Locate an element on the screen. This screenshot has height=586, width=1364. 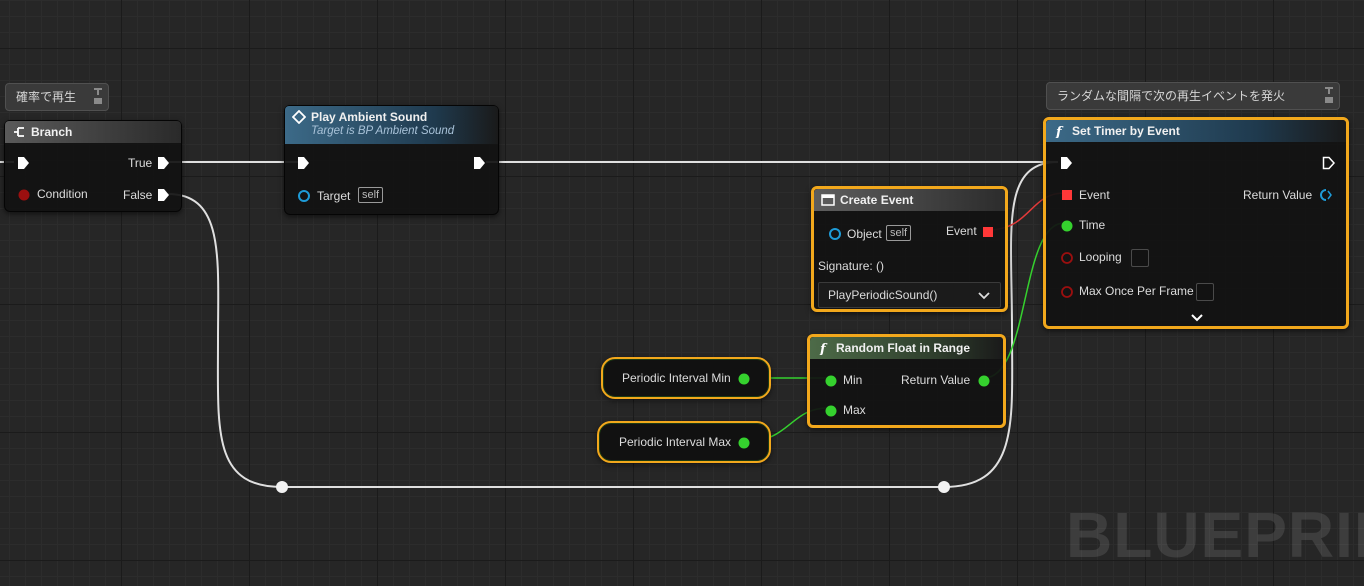
timer-comment-text: ランダムな間隔で次の再生イベントを発火 is located at coordinates (1171, 96).